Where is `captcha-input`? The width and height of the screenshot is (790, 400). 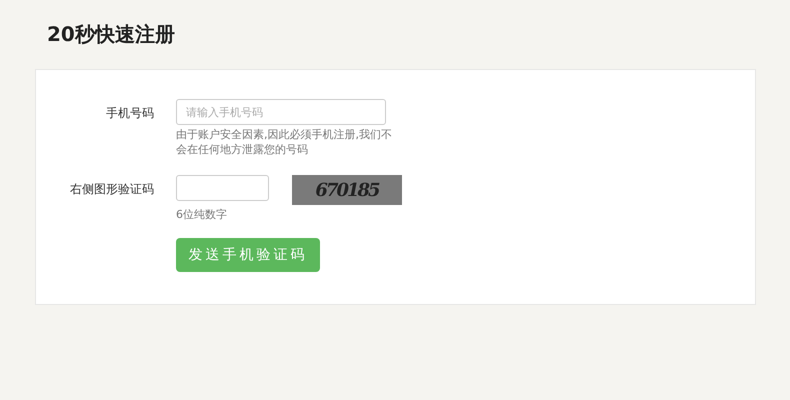
captcha-input is located at coordinates (222, 188).